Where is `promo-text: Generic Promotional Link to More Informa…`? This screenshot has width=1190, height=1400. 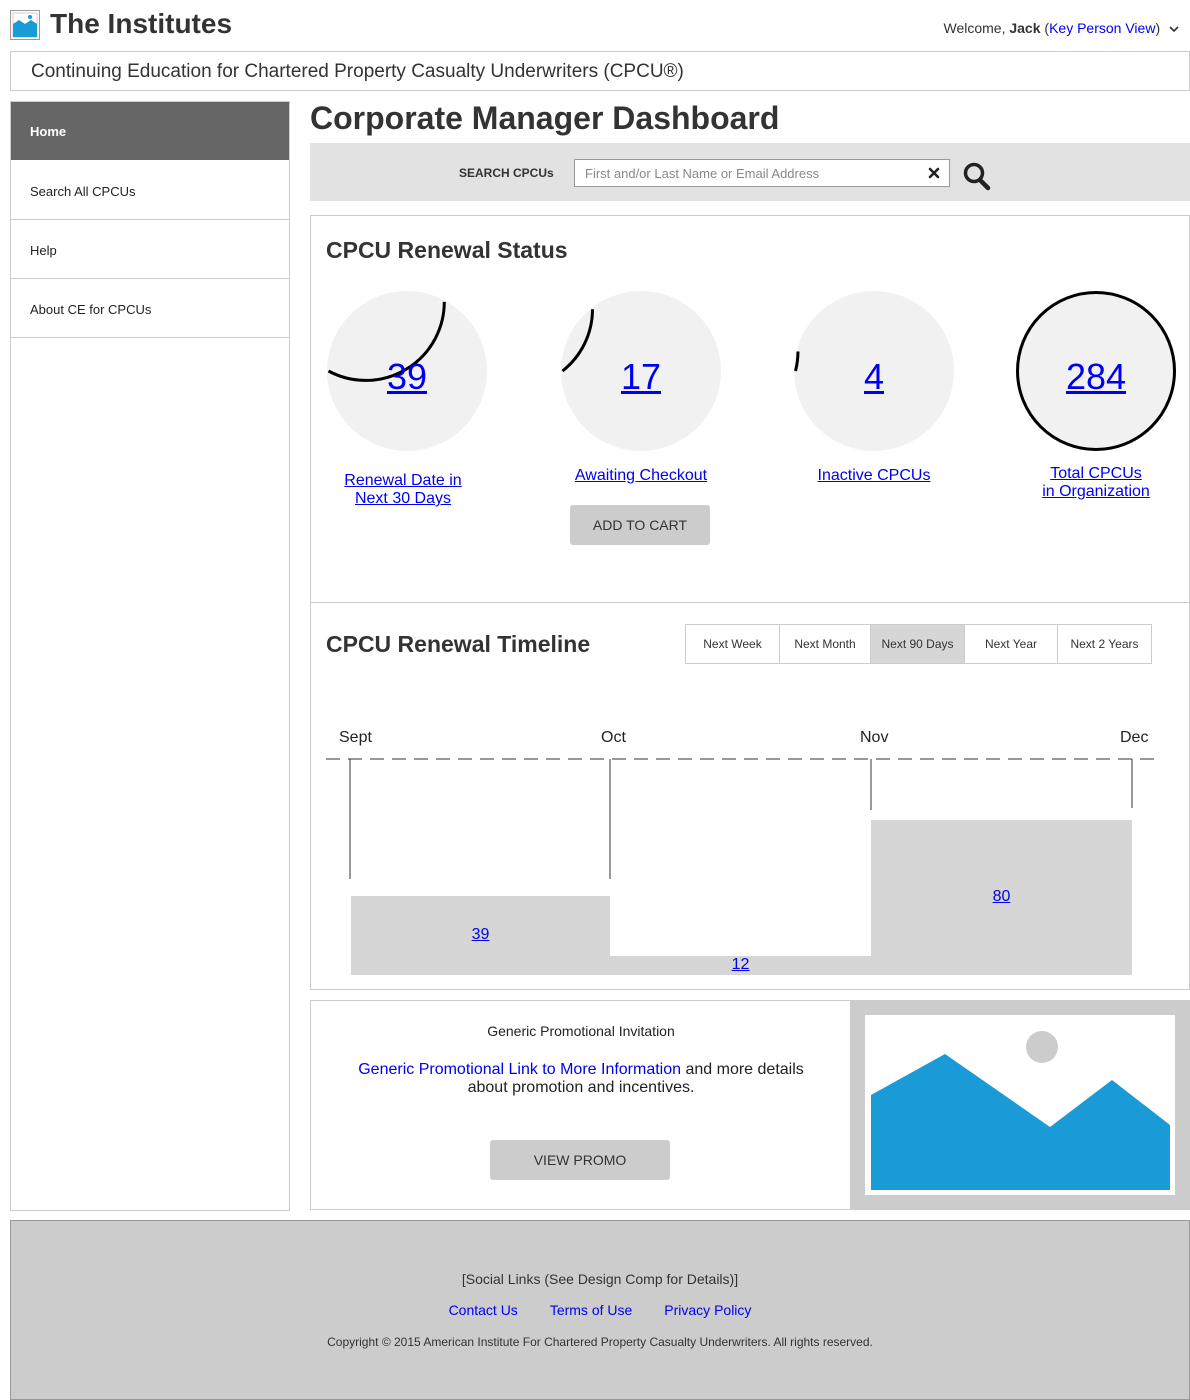 promo-text: Generic Promotional Link to More Informa… is located at coordinates (581, 1079).